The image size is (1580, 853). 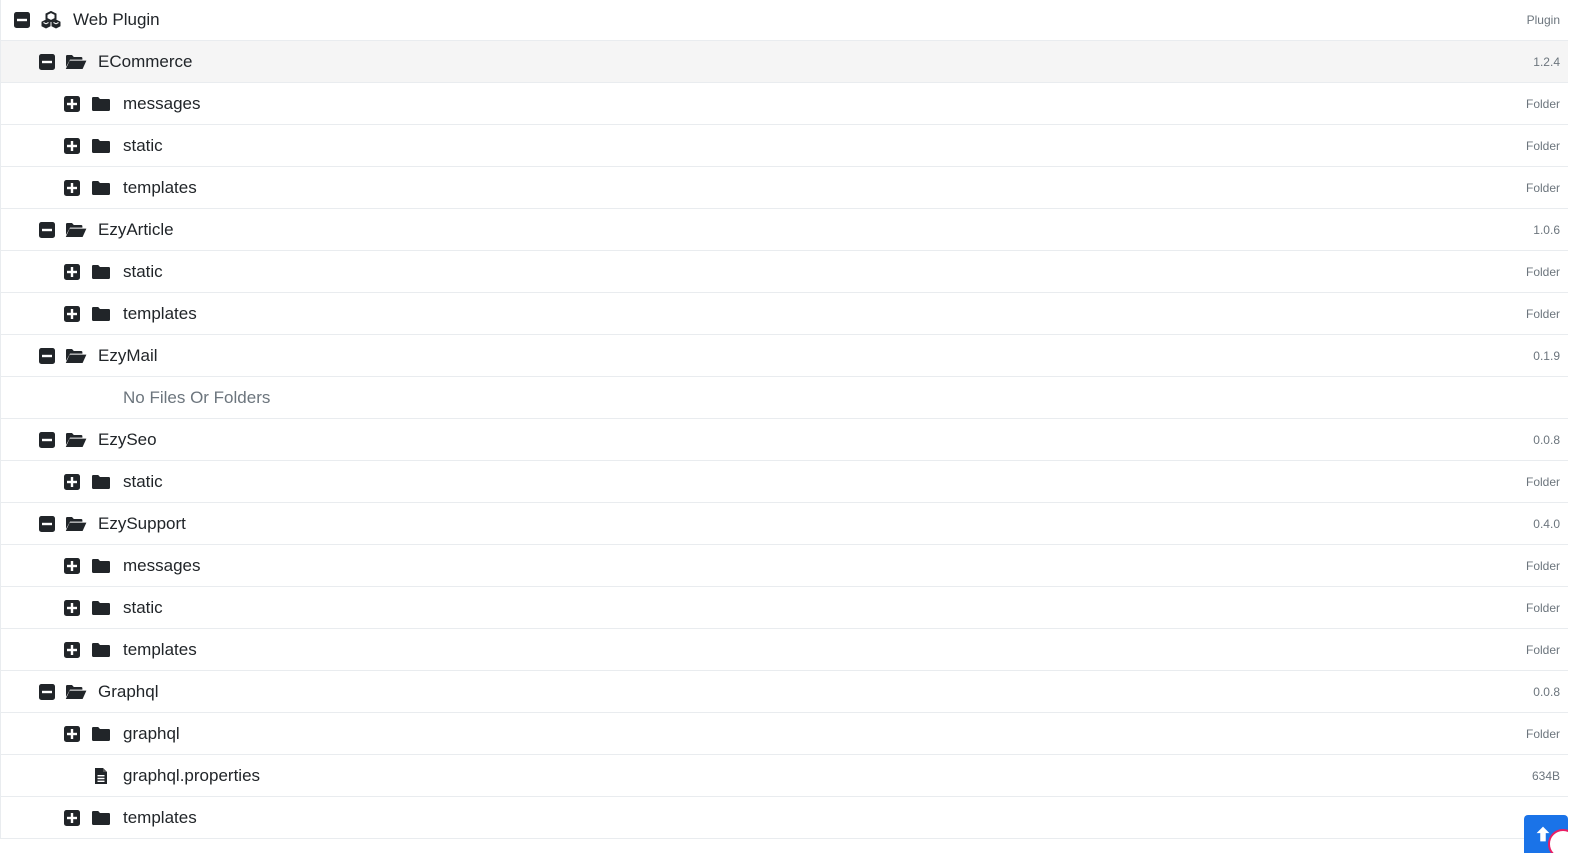 What do you see at coordinates (784, 20) in the screenshot?
I see `tree-row-root: Web Plugin Plugin` at bounding box center [784, 20].